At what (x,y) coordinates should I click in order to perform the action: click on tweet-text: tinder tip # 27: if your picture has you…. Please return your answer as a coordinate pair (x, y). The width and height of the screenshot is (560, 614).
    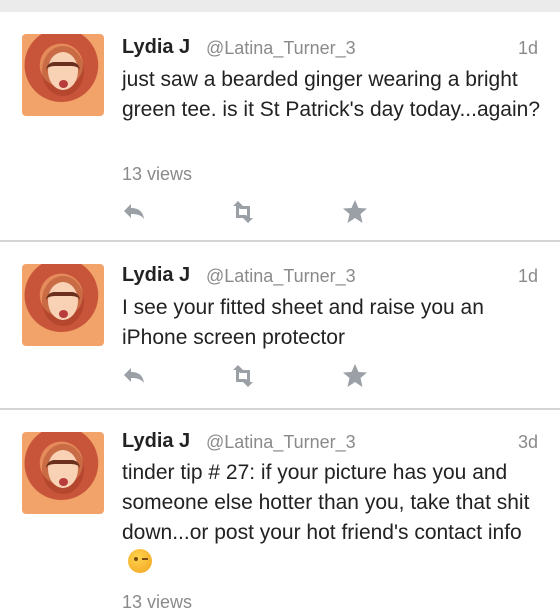
    Looking at the image, I should click on (332, 518).